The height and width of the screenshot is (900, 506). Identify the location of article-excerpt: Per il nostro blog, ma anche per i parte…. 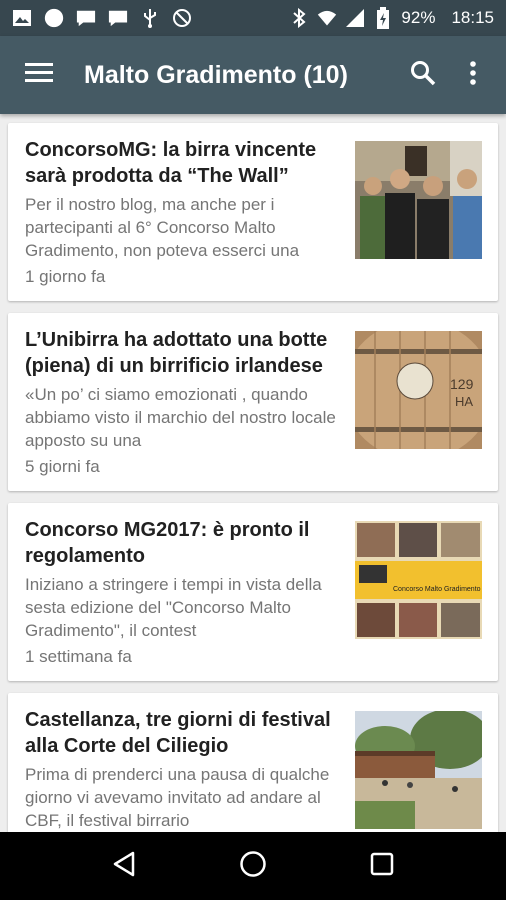
(162, 227).